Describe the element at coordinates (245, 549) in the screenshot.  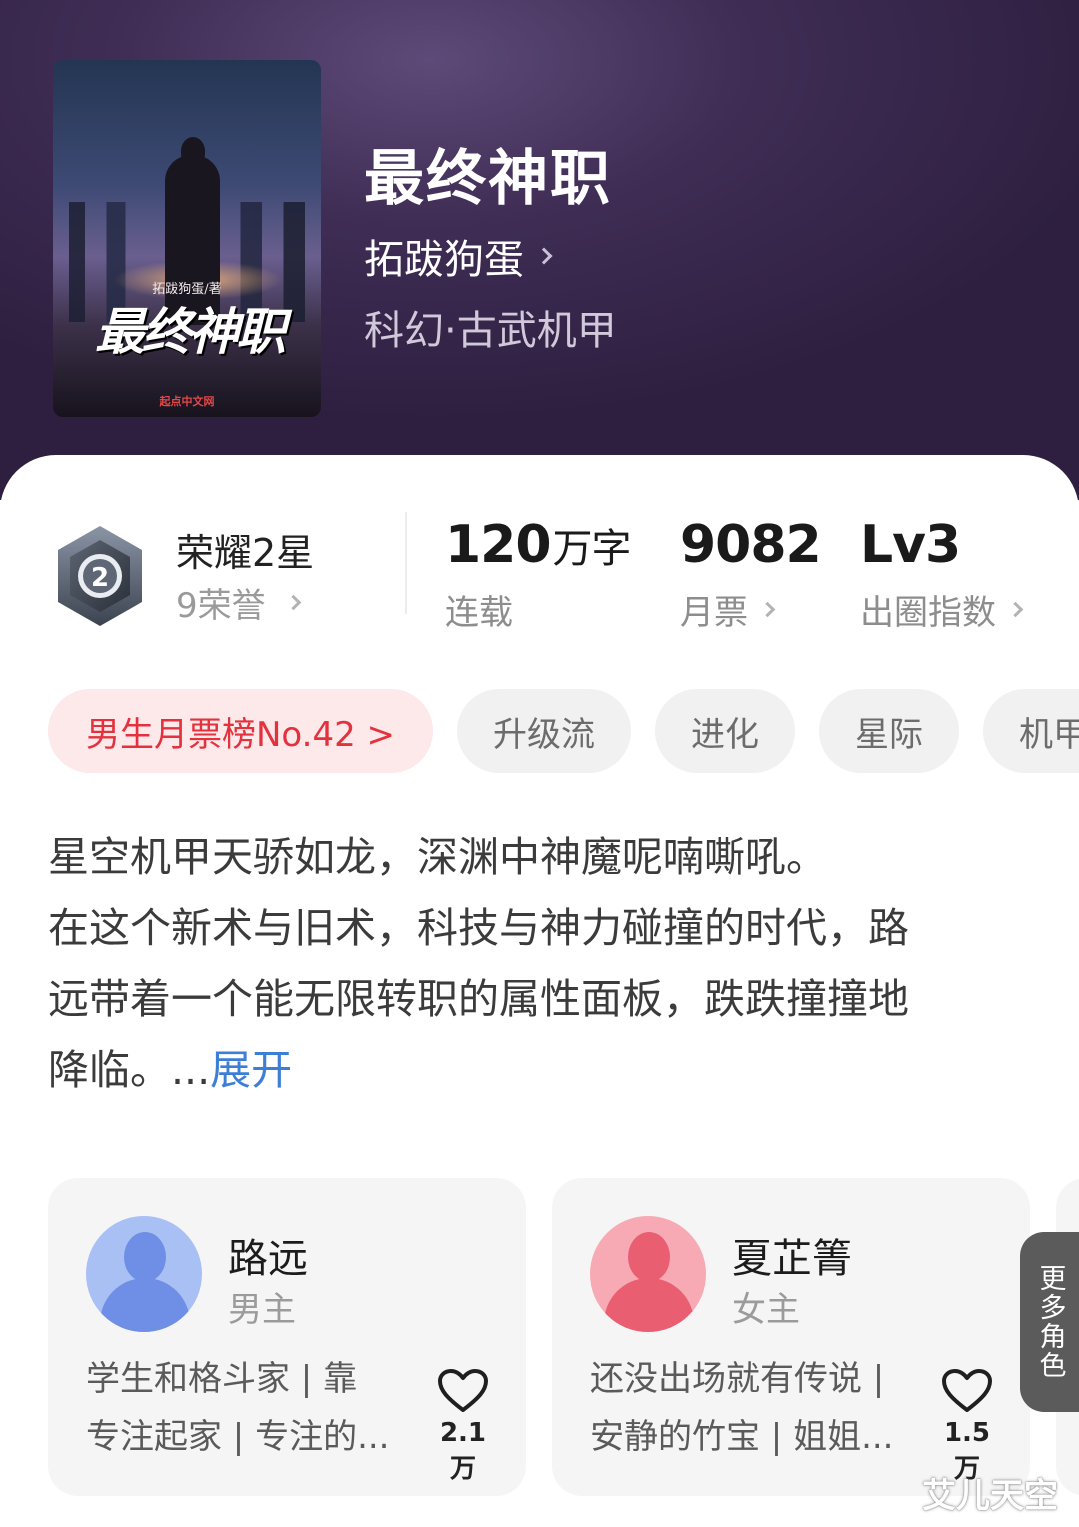
I see `honor-title: 荣耀2星` at that location.